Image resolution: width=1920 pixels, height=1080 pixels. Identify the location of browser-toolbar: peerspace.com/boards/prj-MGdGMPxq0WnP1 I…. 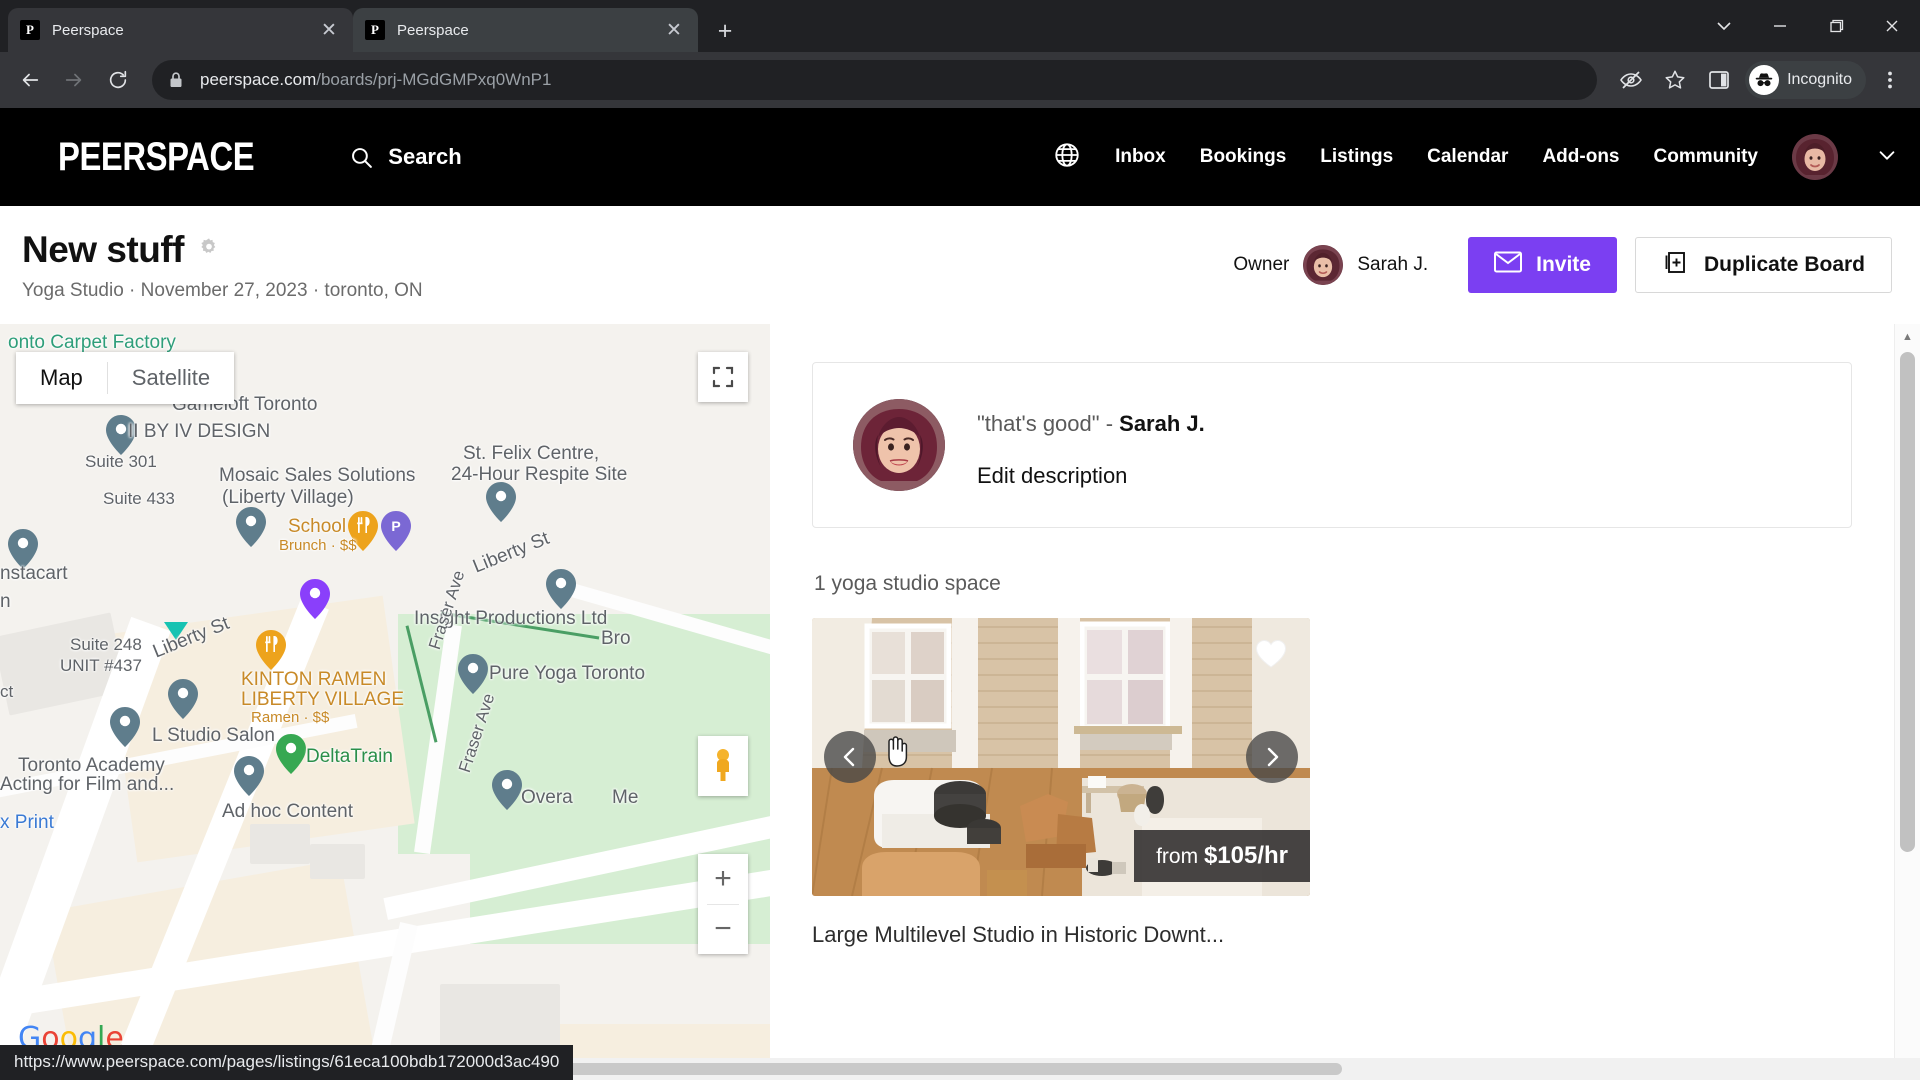
(960, 80).